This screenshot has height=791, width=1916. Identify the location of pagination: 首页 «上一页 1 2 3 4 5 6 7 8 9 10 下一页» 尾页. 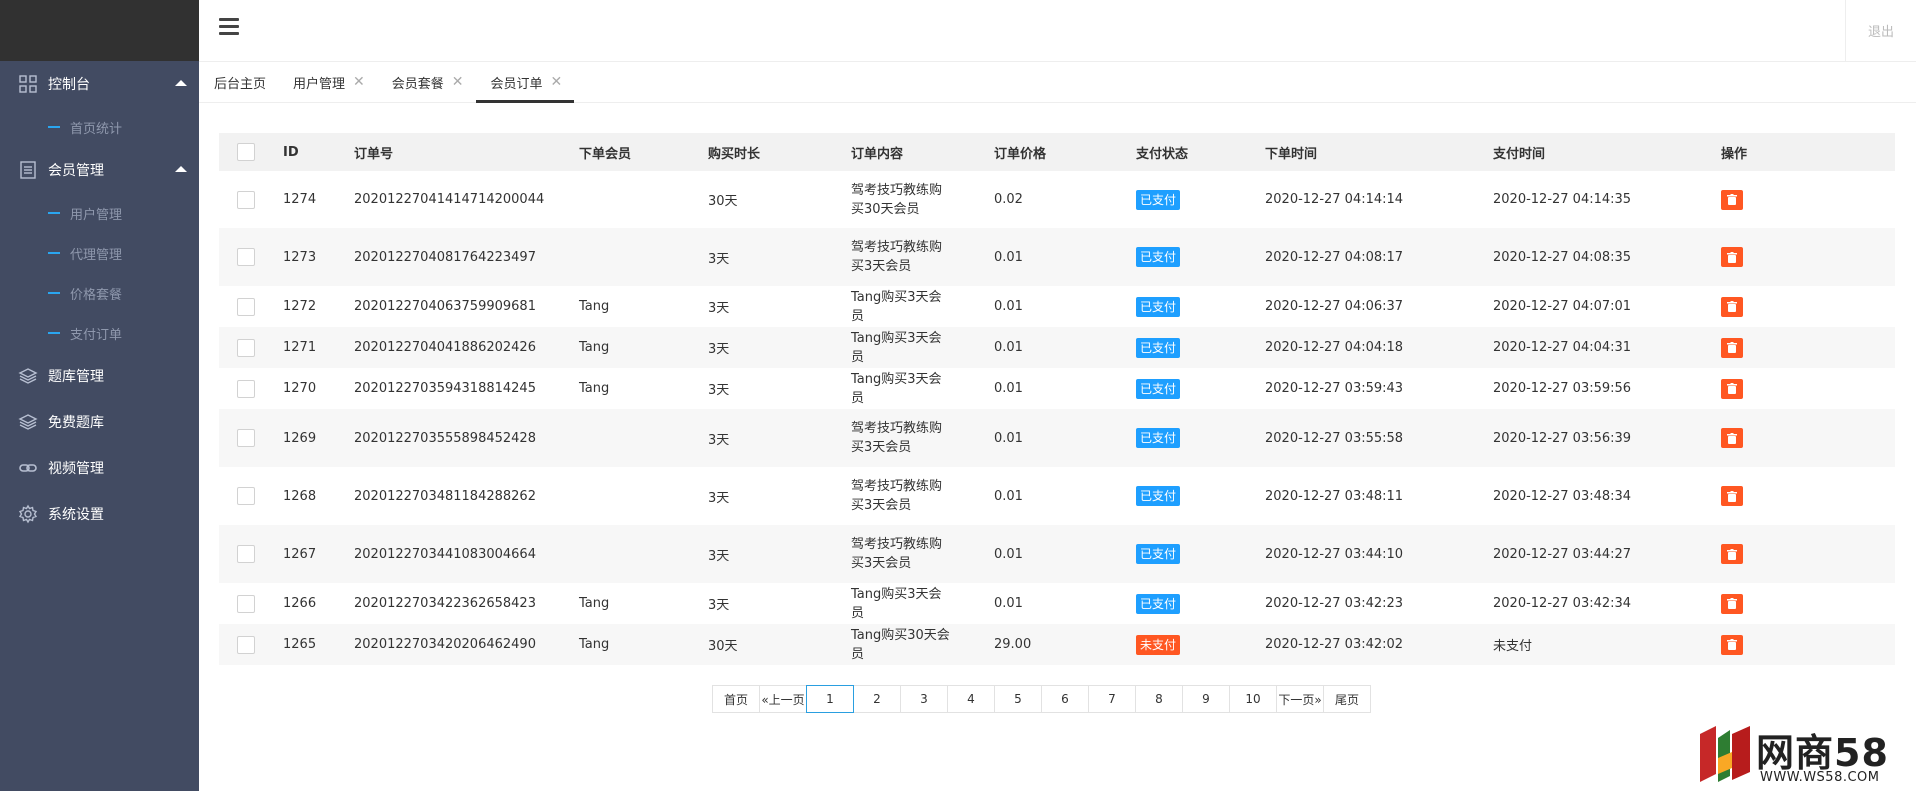
(1041, 699).